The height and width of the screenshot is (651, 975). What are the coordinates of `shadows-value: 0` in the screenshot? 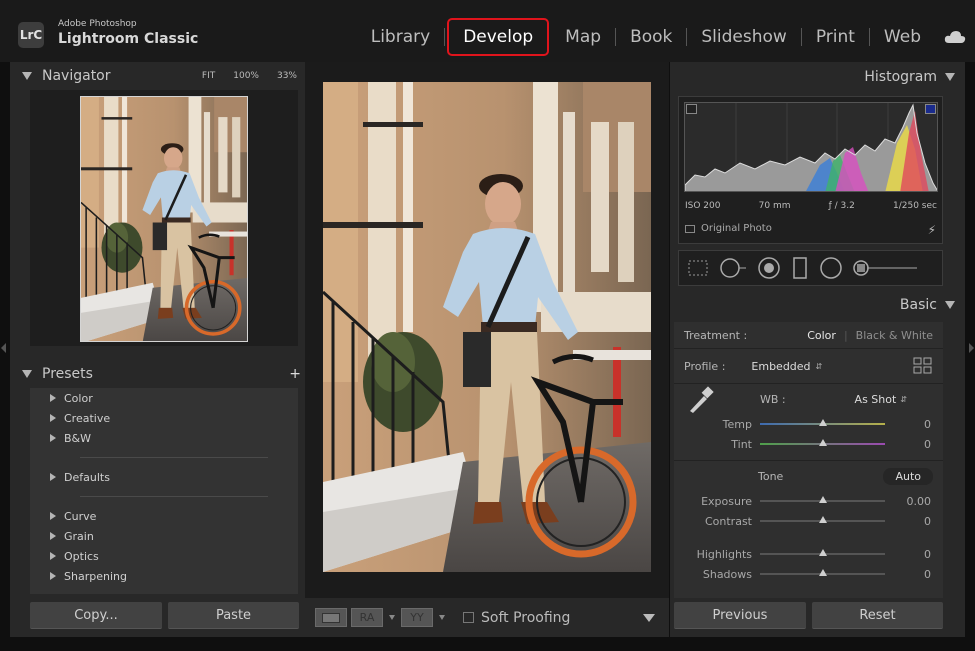 It's located at (908, 574).